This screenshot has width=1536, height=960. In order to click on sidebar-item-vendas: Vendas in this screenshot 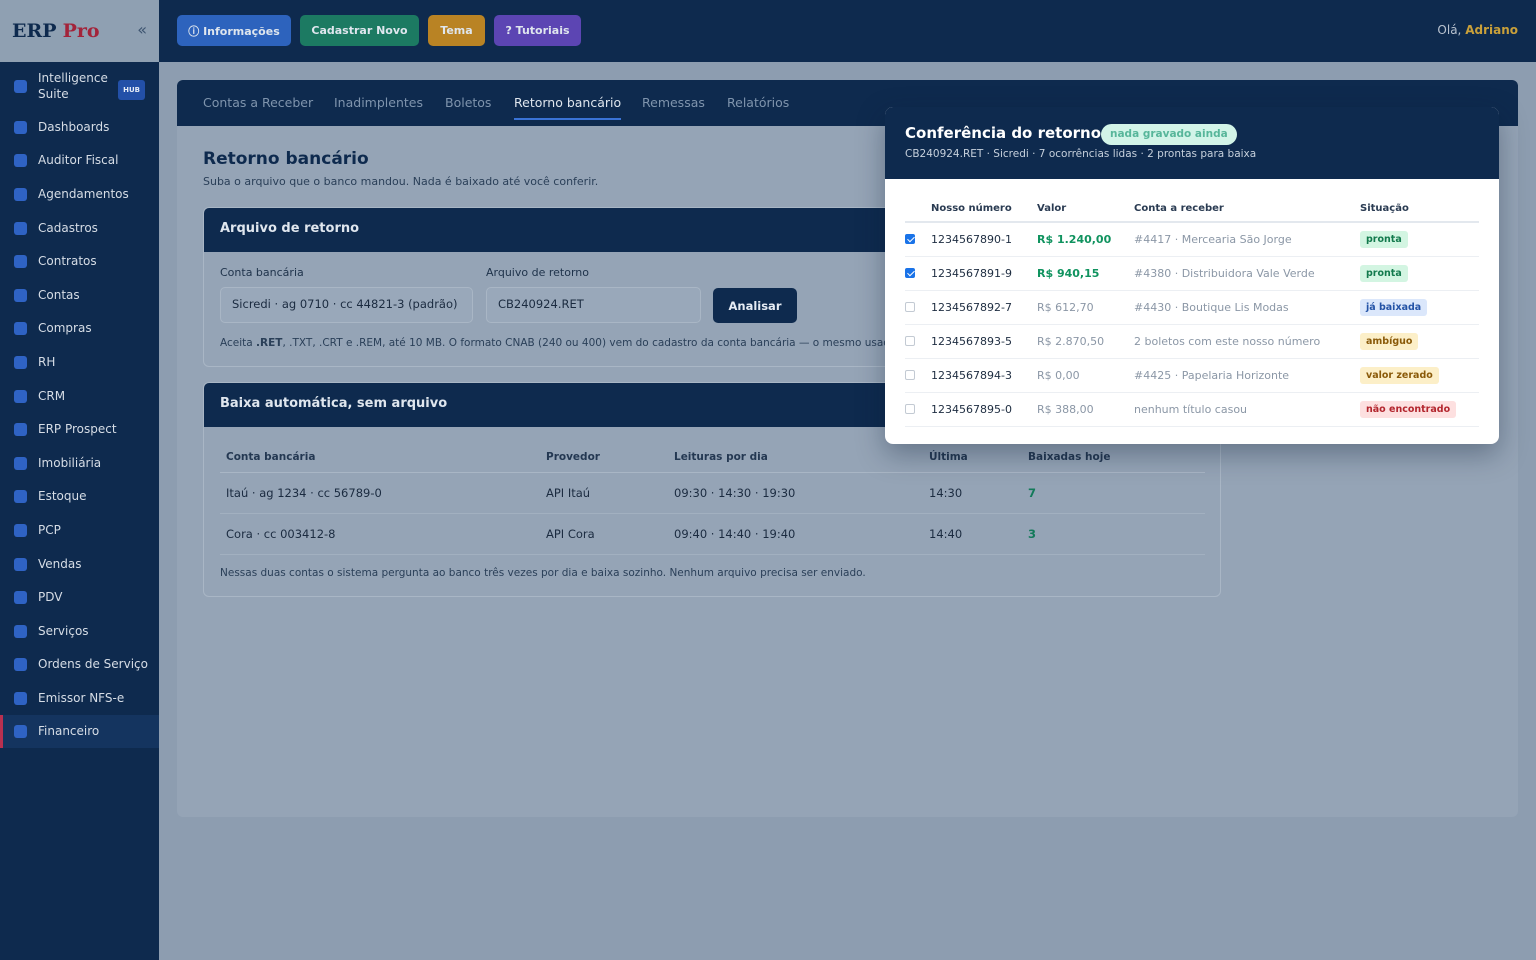, I will do `click(79, 564)`.